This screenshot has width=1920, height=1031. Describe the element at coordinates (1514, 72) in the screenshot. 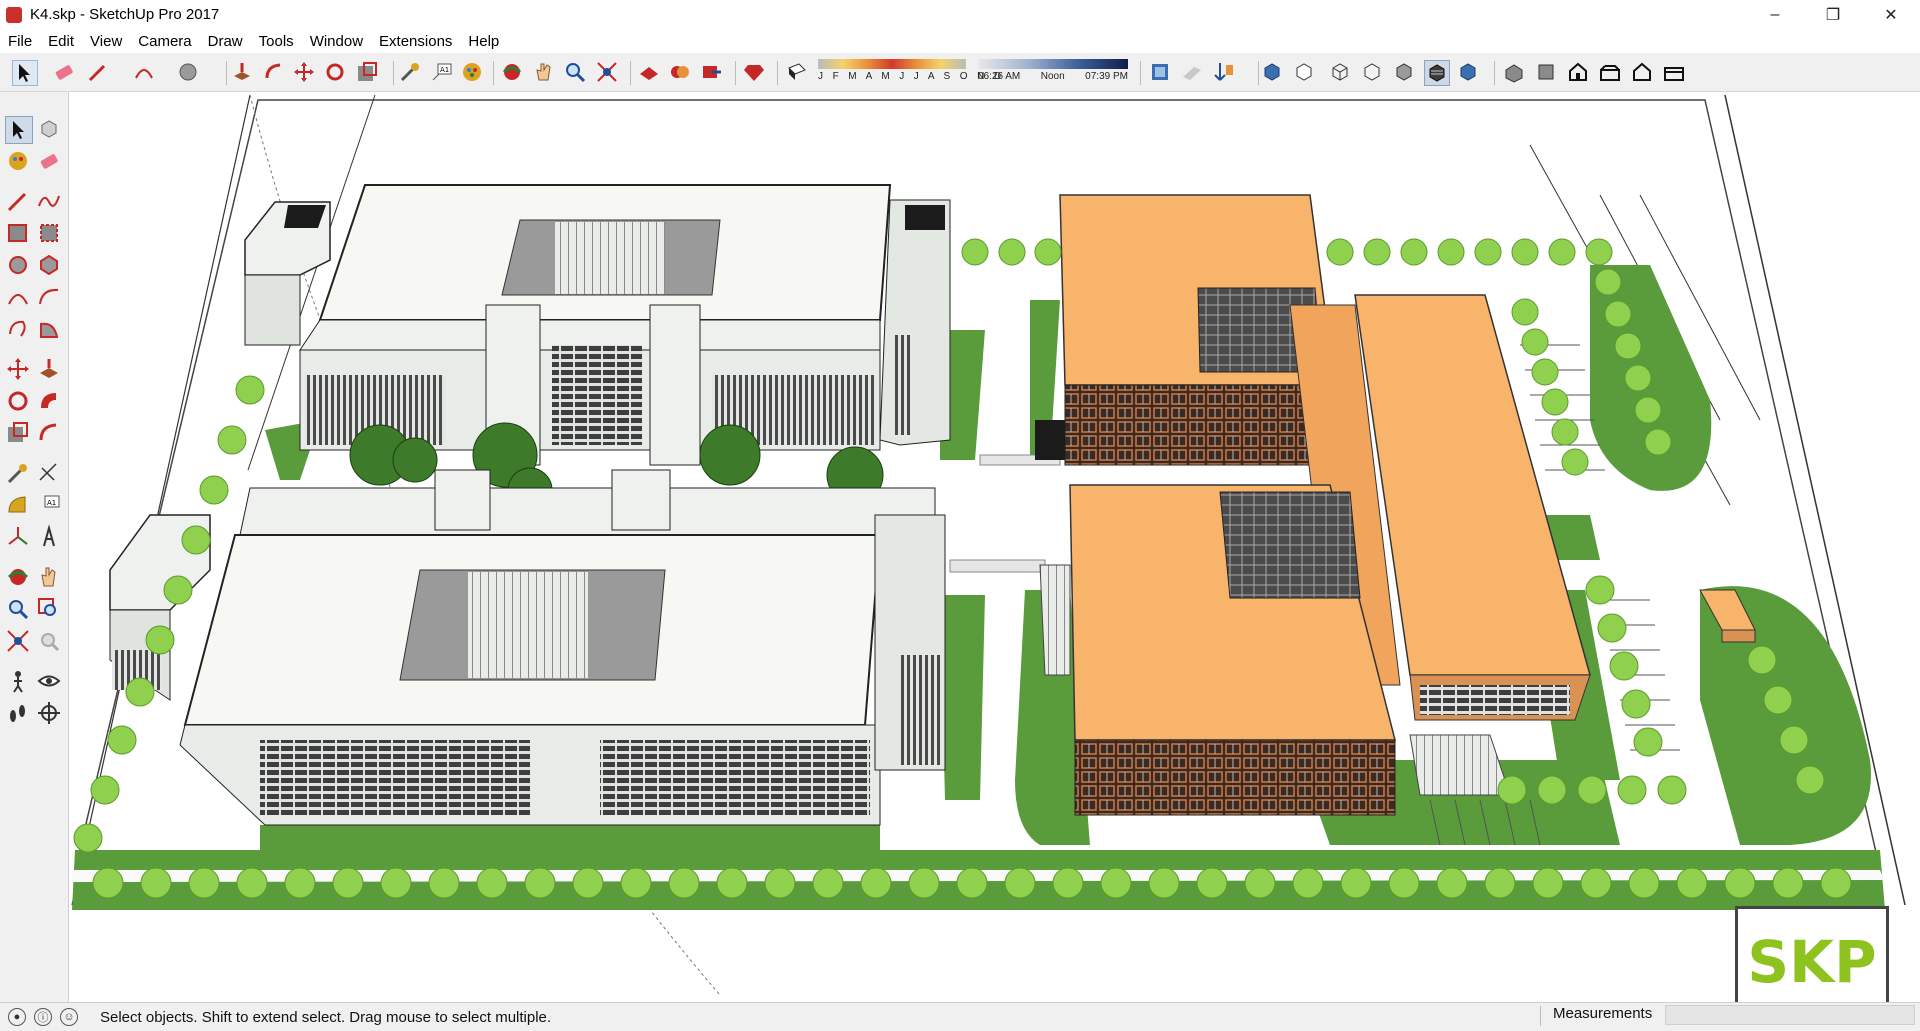

I see `view-iso-icon` at that location.